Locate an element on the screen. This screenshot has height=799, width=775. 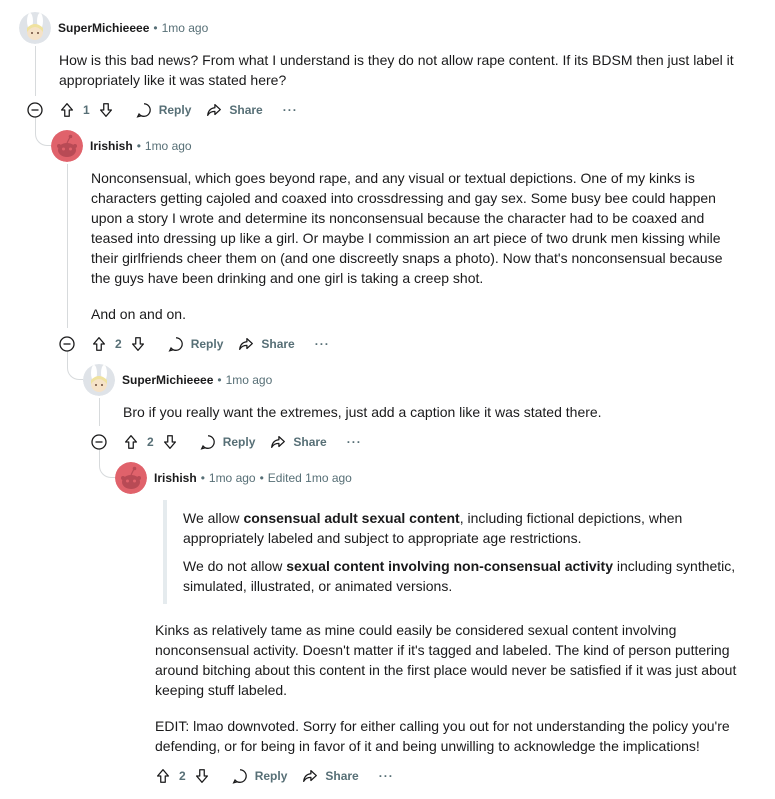
comment-header: Irishish • 1mo ago is located at coordinates (121, 146).